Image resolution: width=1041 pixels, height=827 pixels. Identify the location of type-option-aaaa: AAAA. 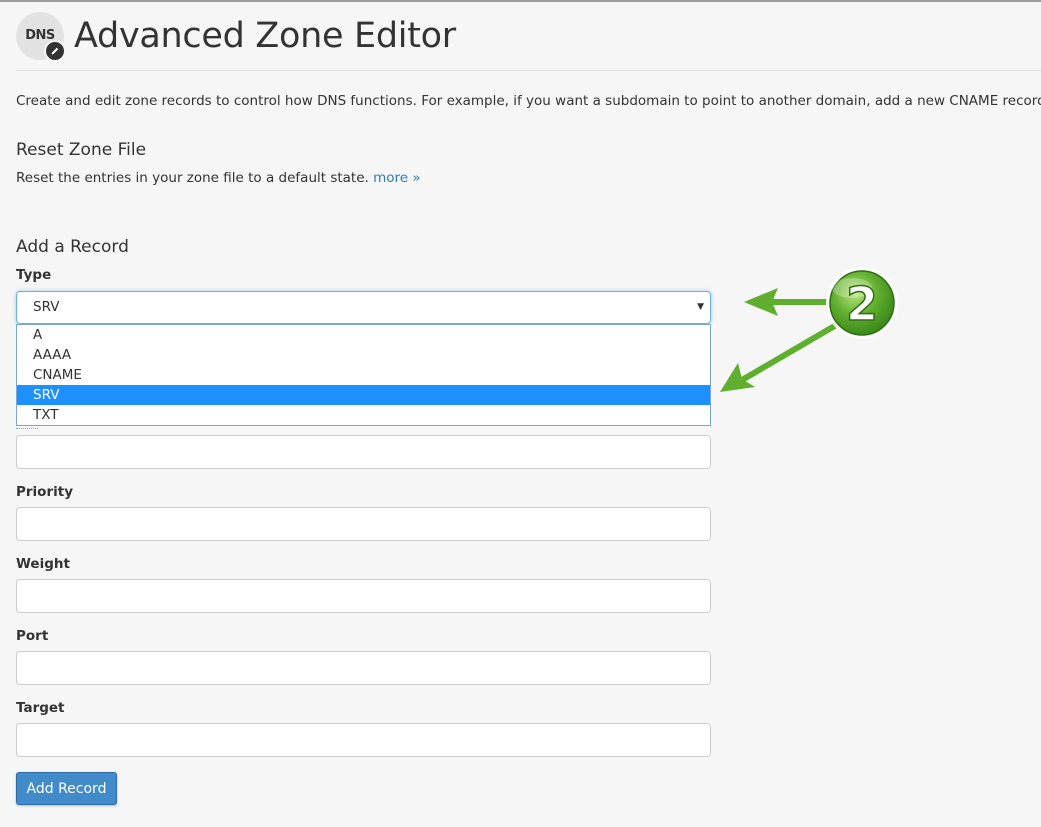
(363, 355).